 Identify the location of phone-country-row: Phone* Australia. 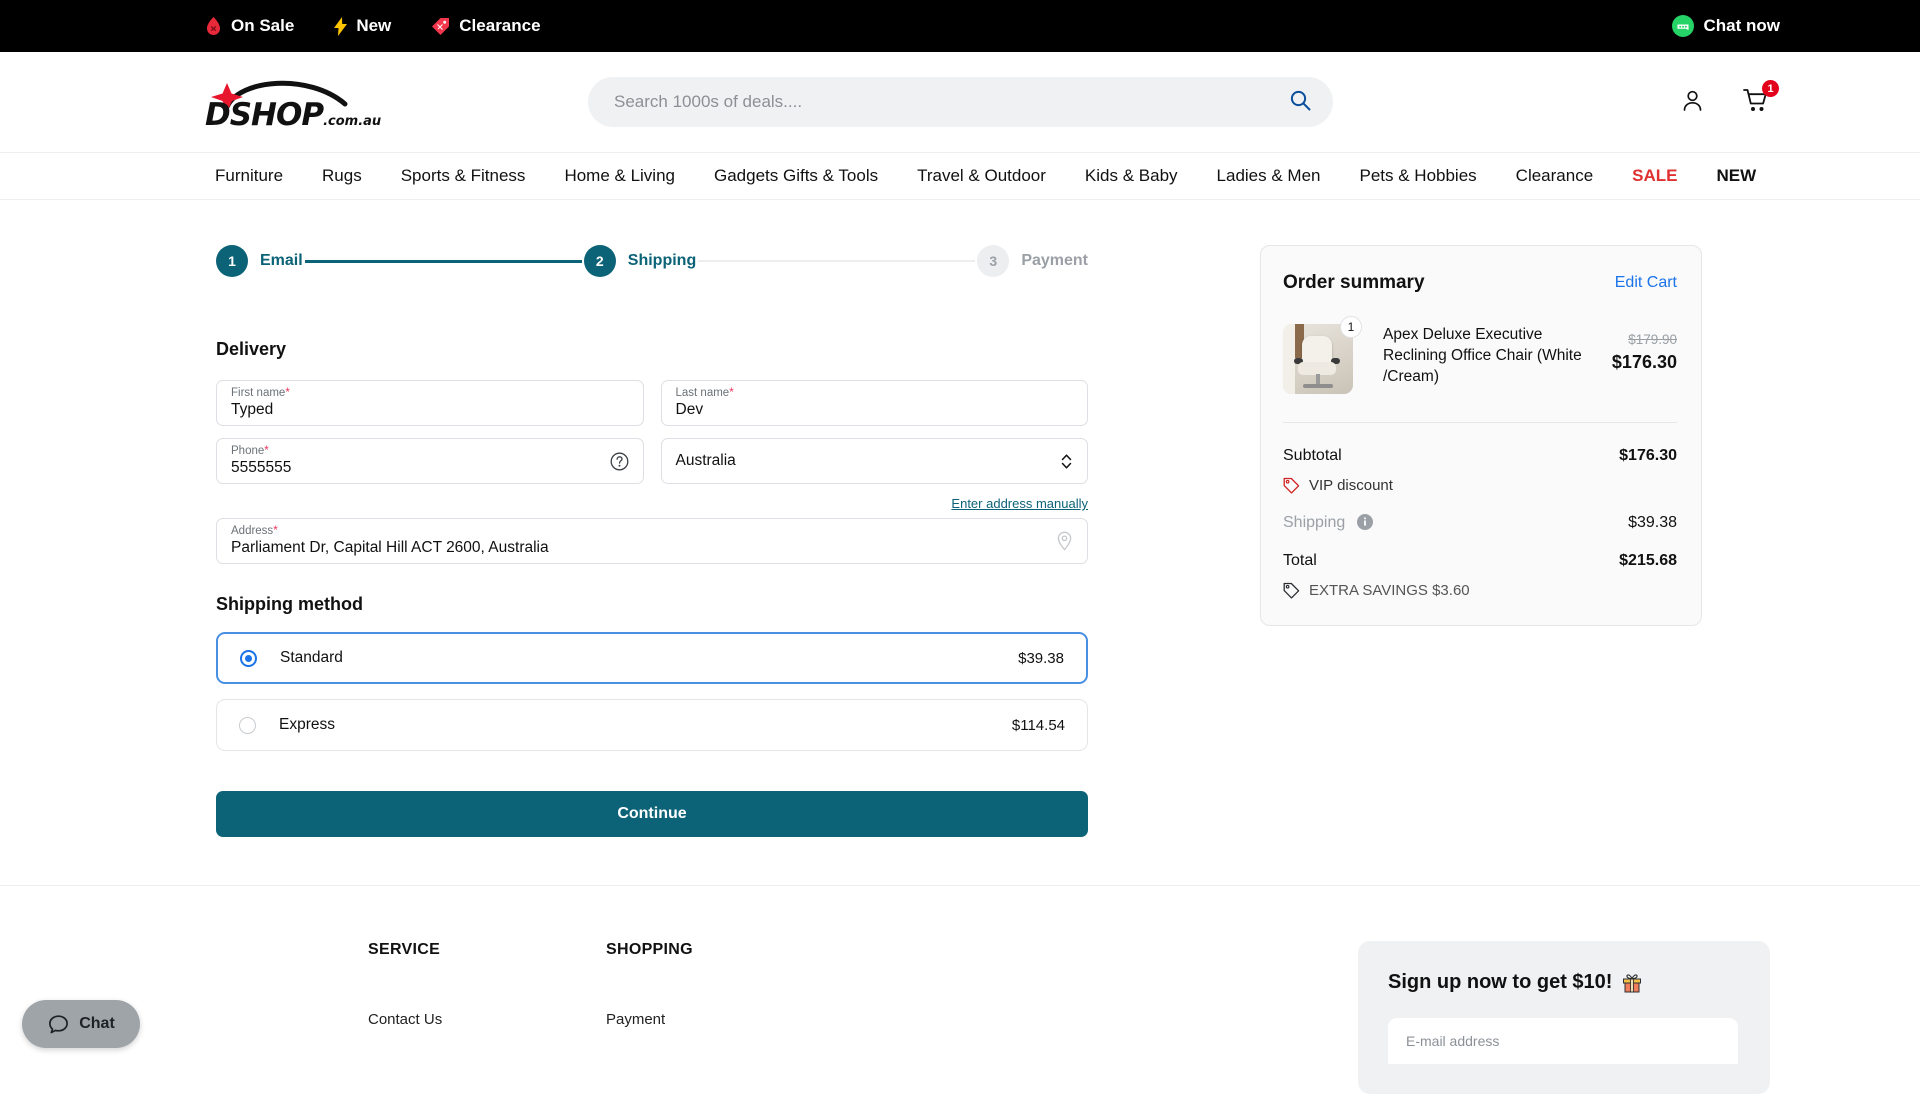
(652, 461).